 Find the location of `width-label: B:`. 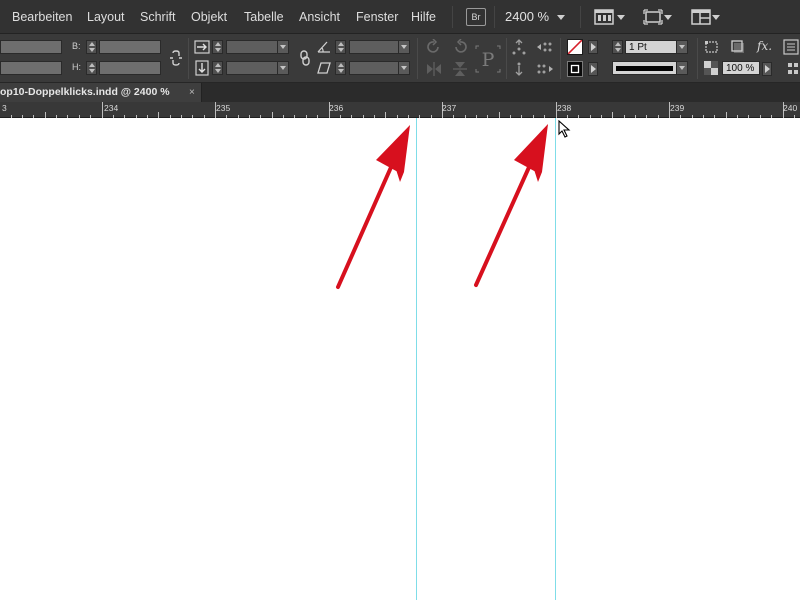

width-label: B: is located at coordinates (76, 46).